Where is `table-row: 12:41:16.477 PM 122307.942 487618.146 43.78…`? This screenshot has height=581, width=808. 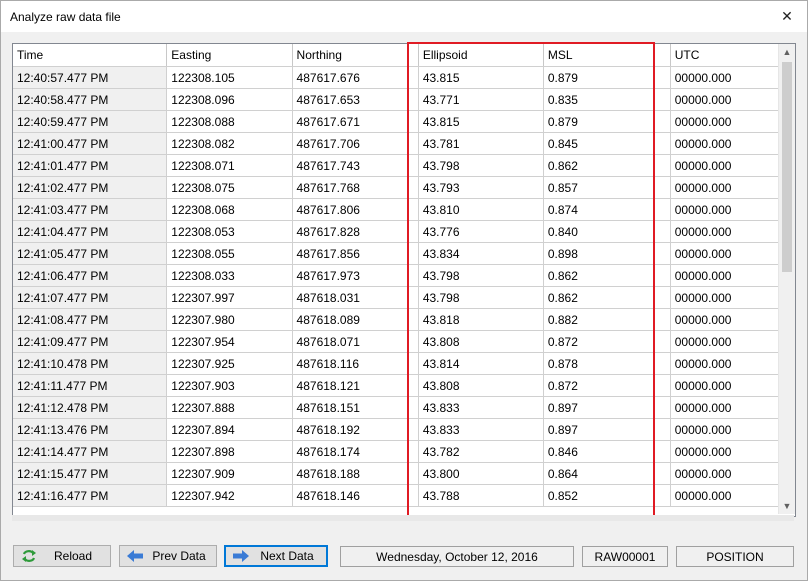
table-row: 12:41:16.477 PM 122307.942 487618.146 43.78… is located at coordinates (404, 495).